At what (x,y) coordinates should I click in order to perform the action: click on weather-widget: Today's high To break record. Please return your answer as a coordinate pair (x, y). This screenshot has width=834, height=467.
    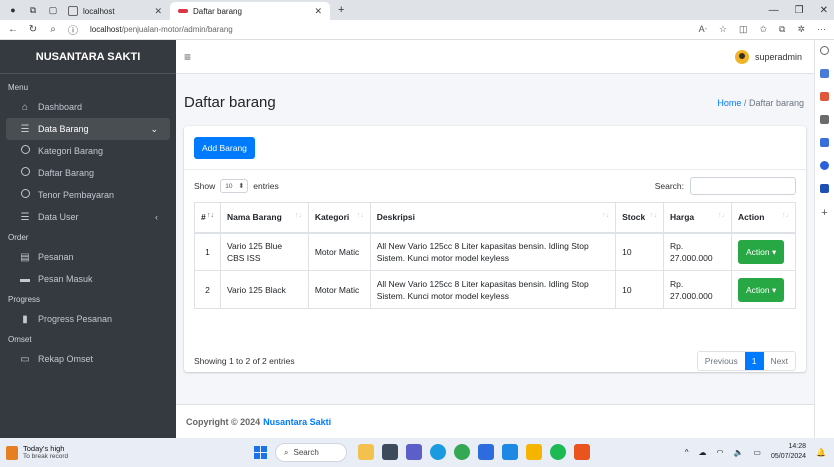
    Looking at the image, I should click on (37, 452).